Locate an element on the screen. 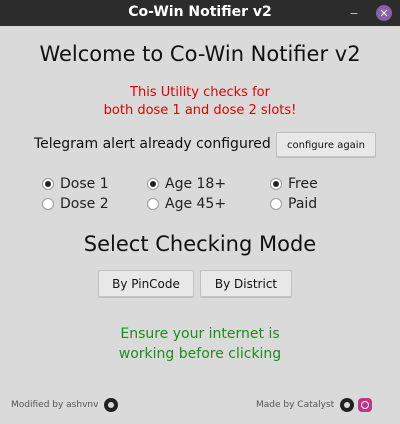  info-line-1: This Utility checks for is located at coordinates (200, 92).